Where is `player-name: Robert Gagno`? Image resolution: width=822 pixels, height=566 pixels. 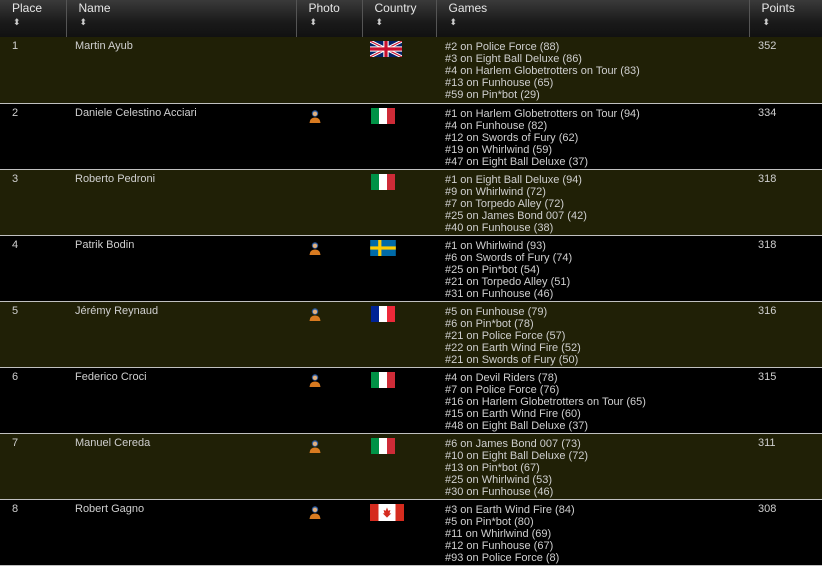 player-name: Robert Gagno is located at coordinates (181, 532).